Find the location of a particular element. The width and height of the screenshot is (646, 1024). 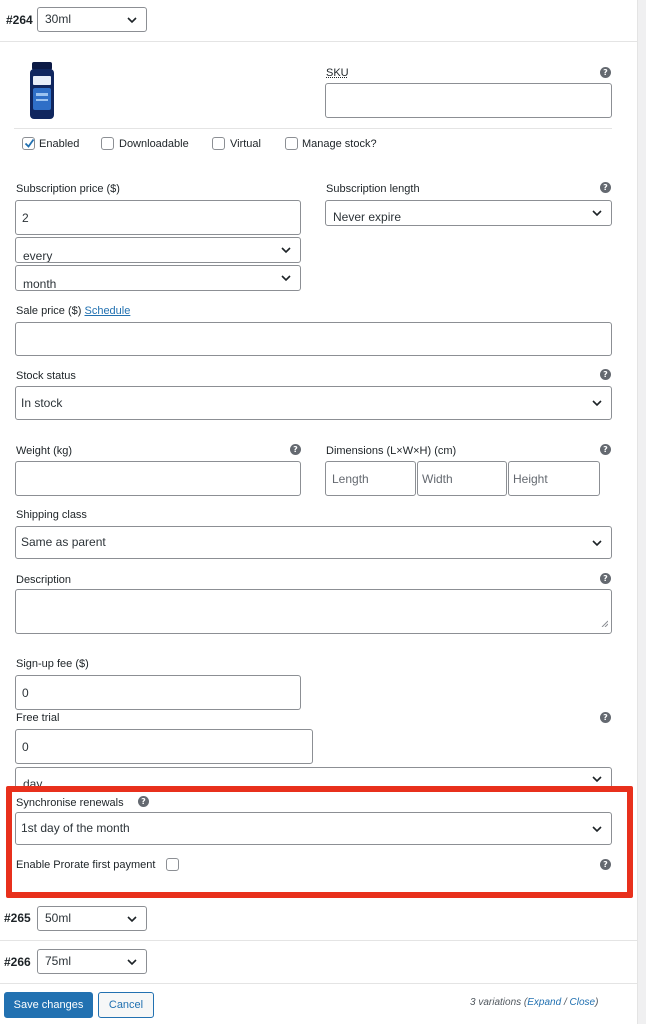

close-link: Close is located at coordinates (583, 1002).